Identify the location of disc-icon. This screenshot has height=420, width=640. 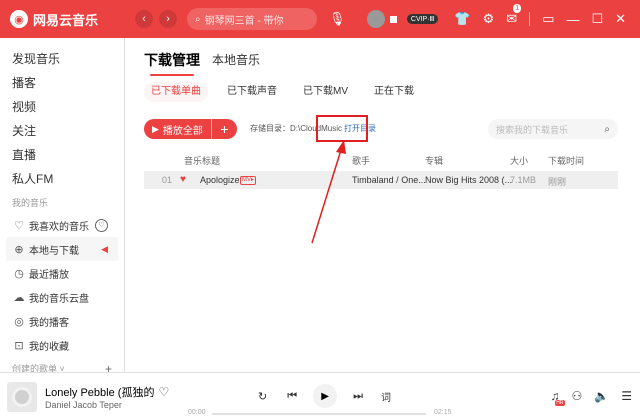
(22, 397).